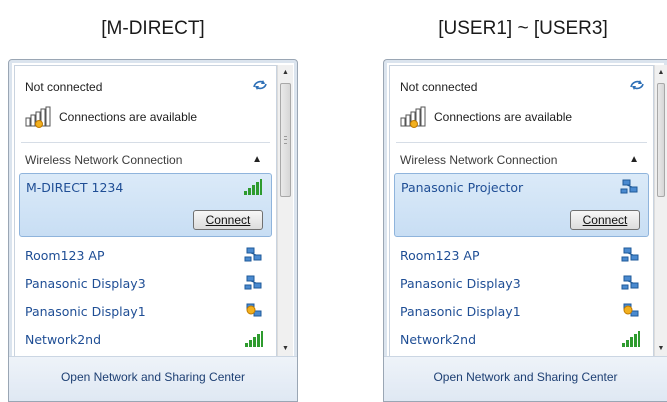 The image size is (667, 402). Describe the element at coordinates (75, 187) in the screenshot. I see `network-name: M-DIRECT 1234` at that location.